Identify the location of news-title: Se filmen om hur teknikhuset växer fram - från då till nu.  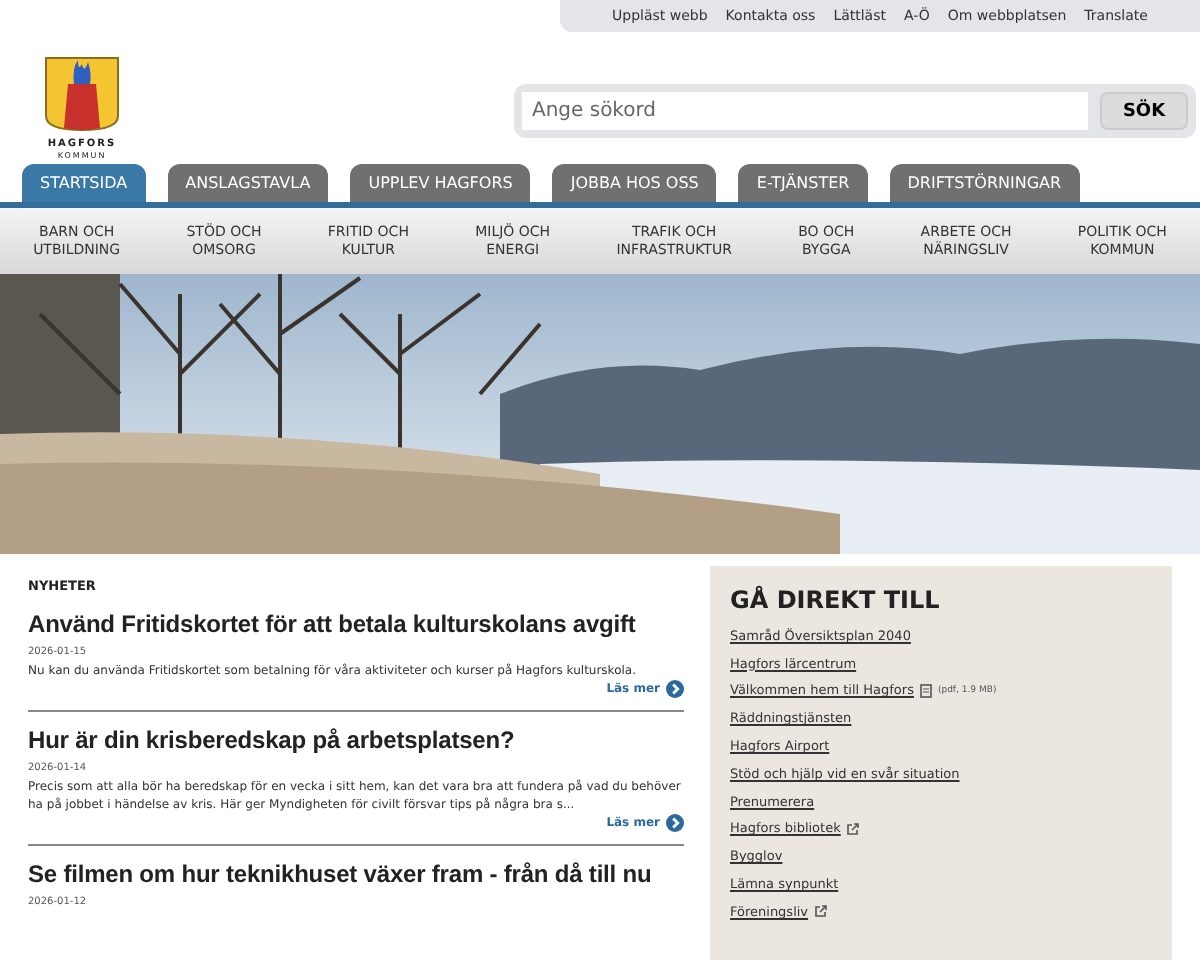
(340, 875).